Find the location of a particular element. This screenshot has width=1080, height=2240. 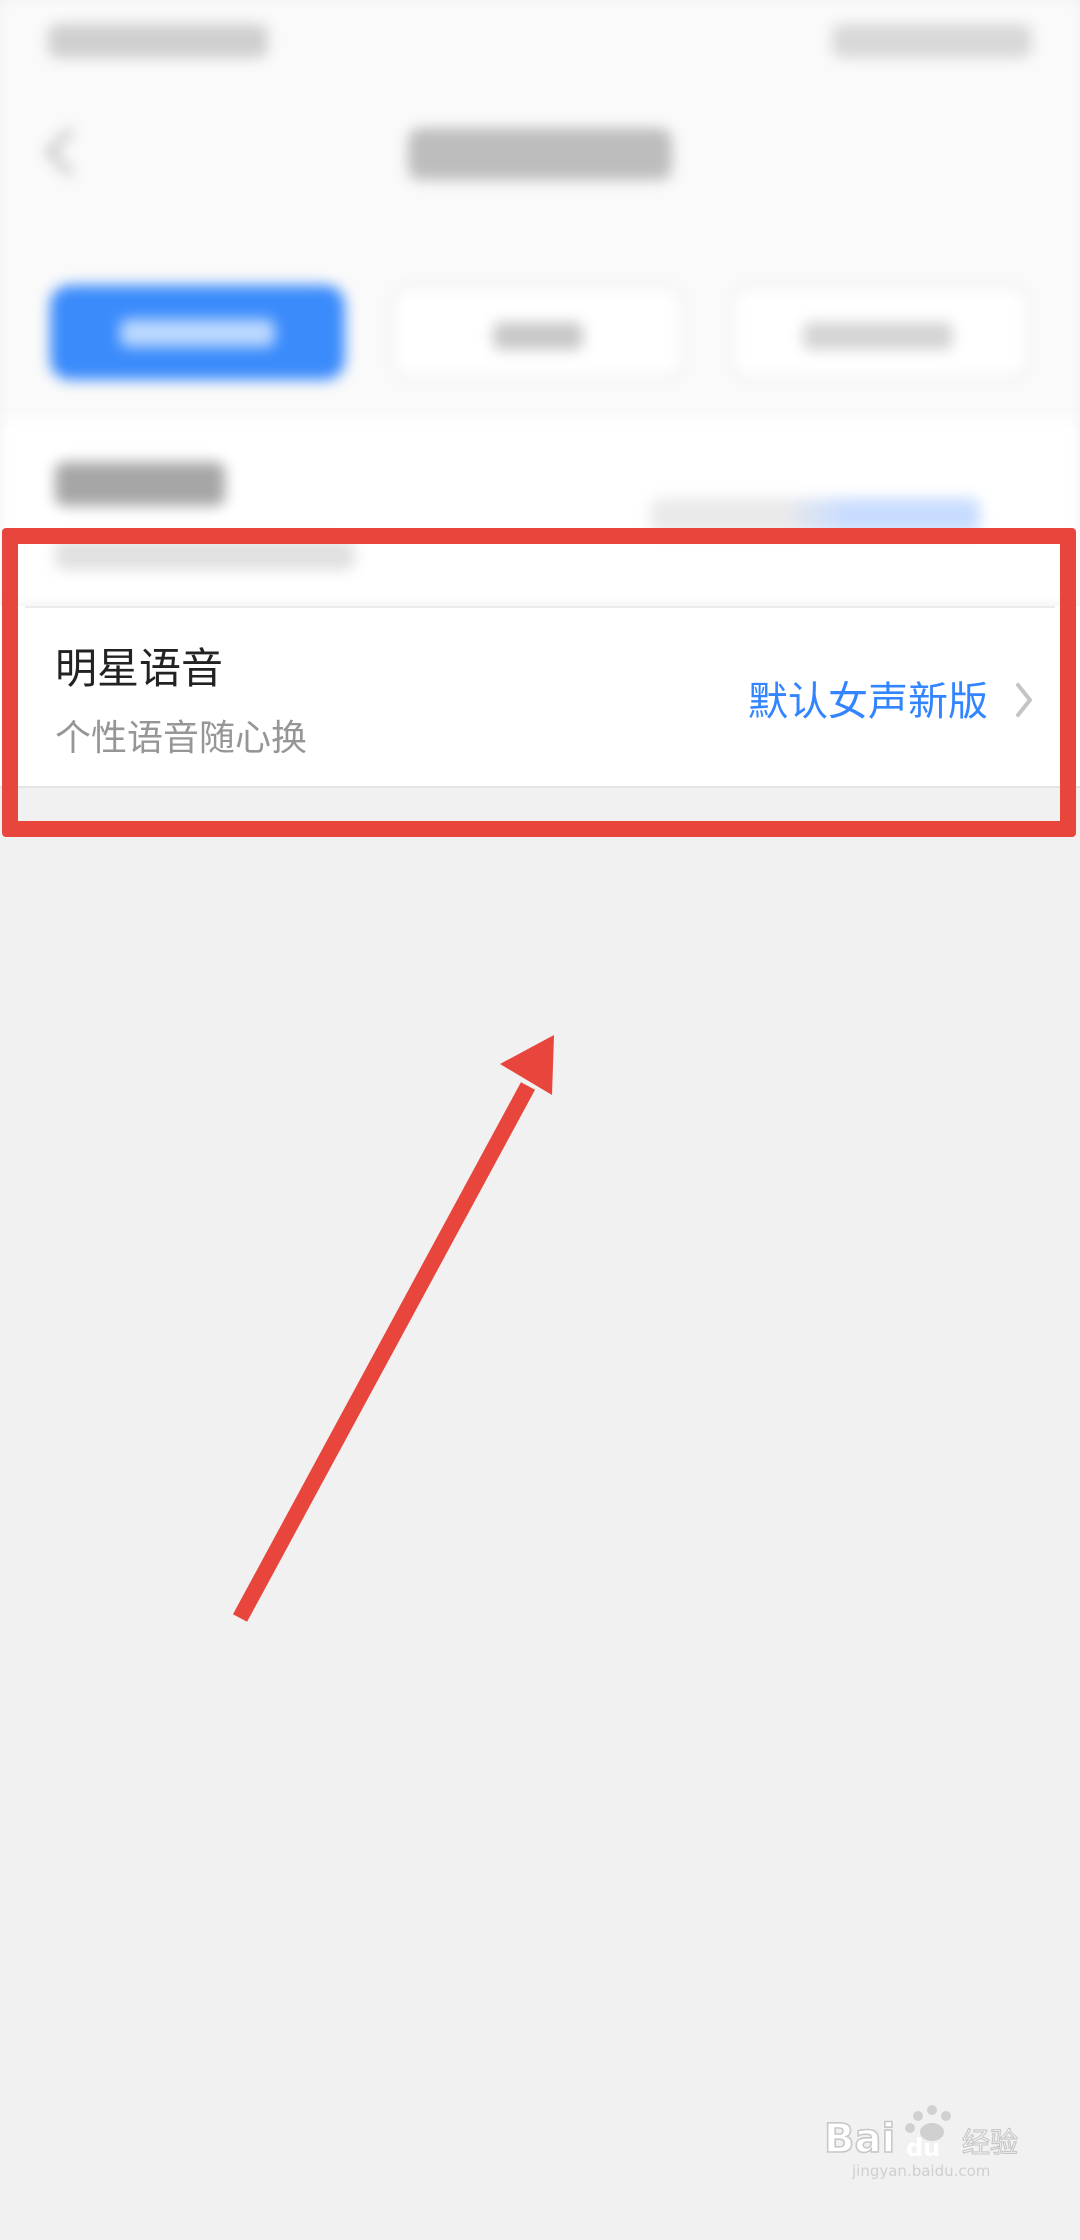

svg-text: 经验 is located at coordinates (990, 2142).